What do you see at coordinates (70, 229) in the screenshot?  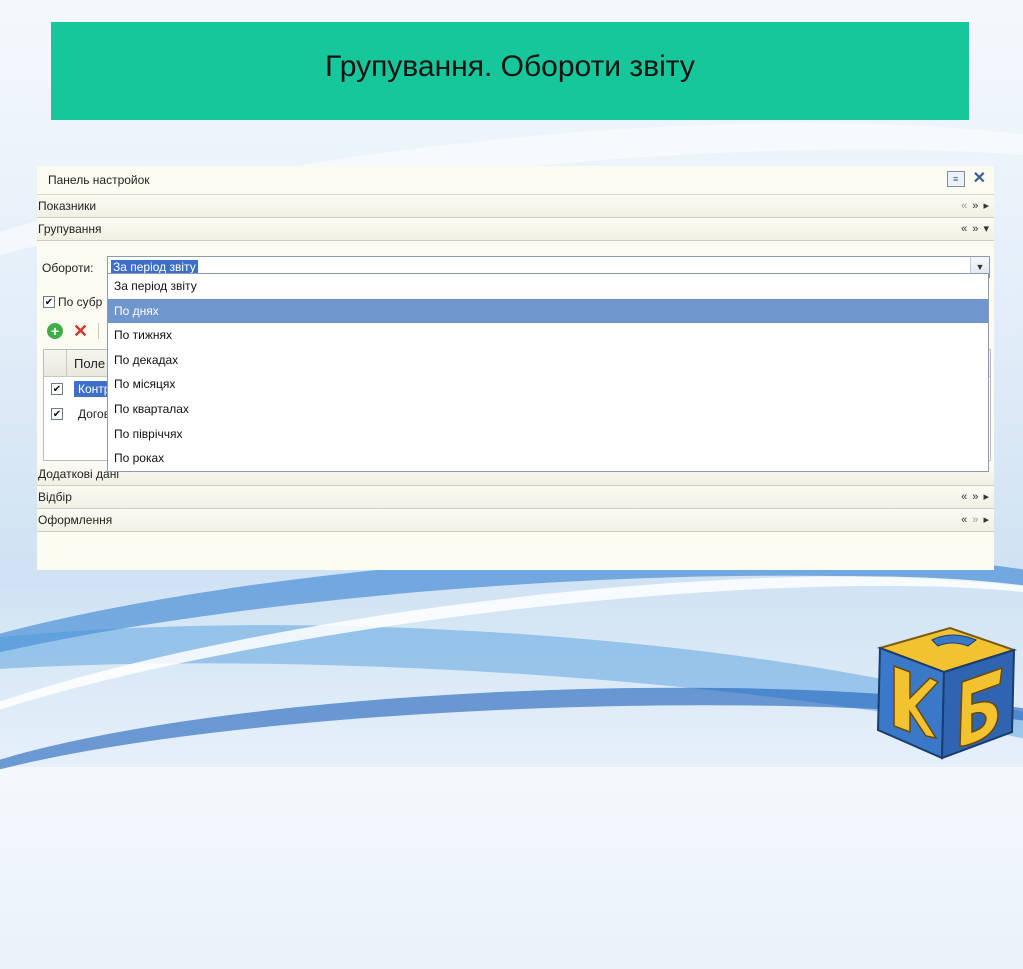 I see `section-grouping-label: Групування` at bounding box center [70, 229].